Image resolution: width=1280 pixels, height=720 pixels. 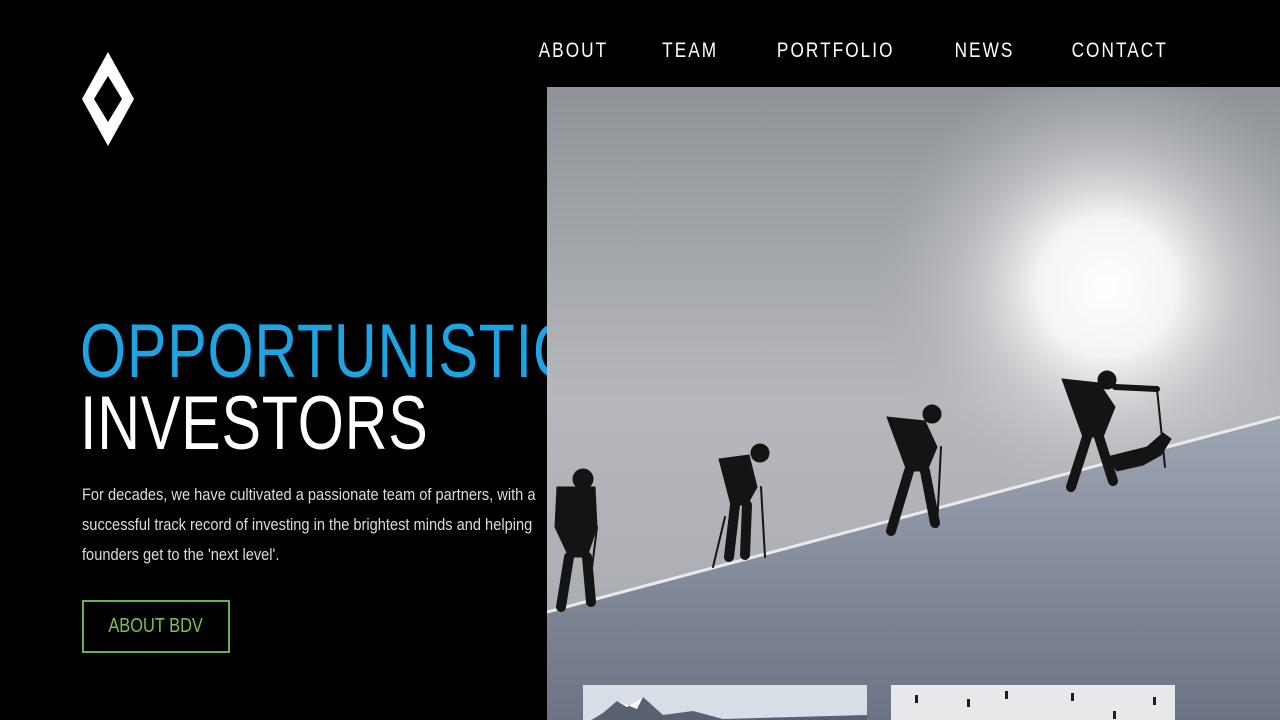 I want to click on diamond-logo-icon, so click(x=108, y=99).